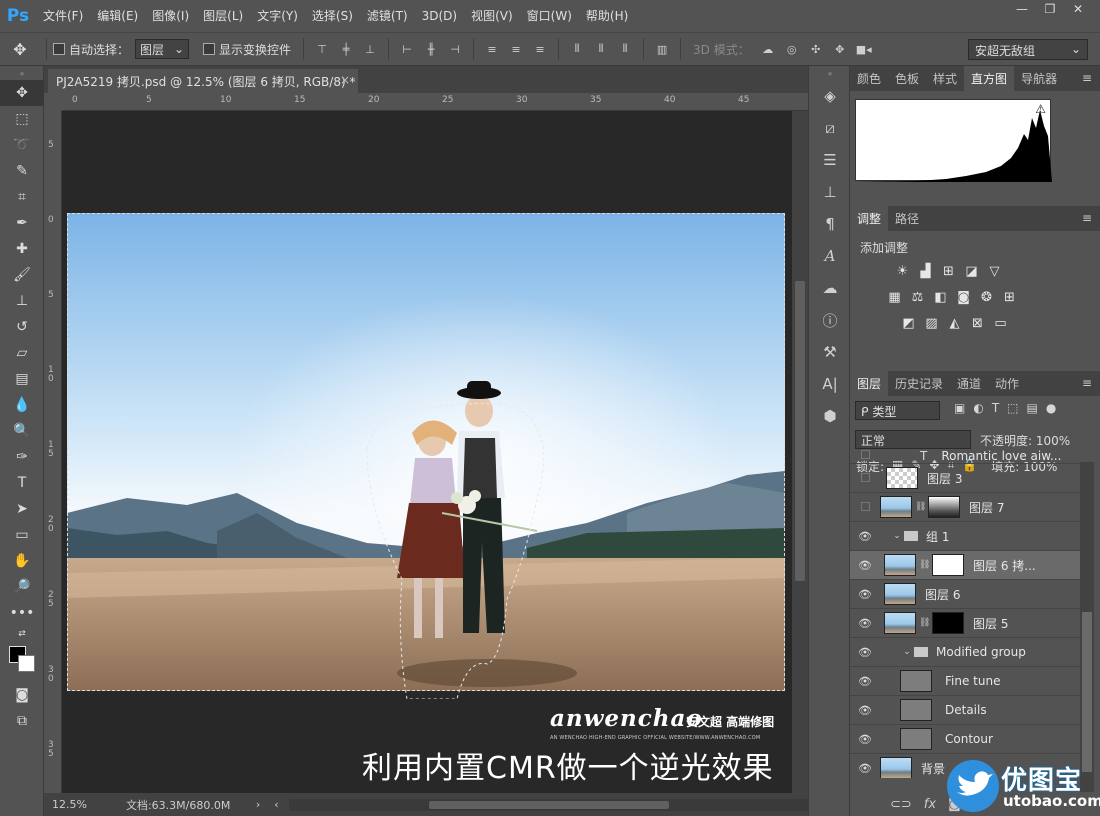  Describe the element at coordinates (913, 439) in the screenshot. I see `blend-mode-dropdown: 正常` at that location.